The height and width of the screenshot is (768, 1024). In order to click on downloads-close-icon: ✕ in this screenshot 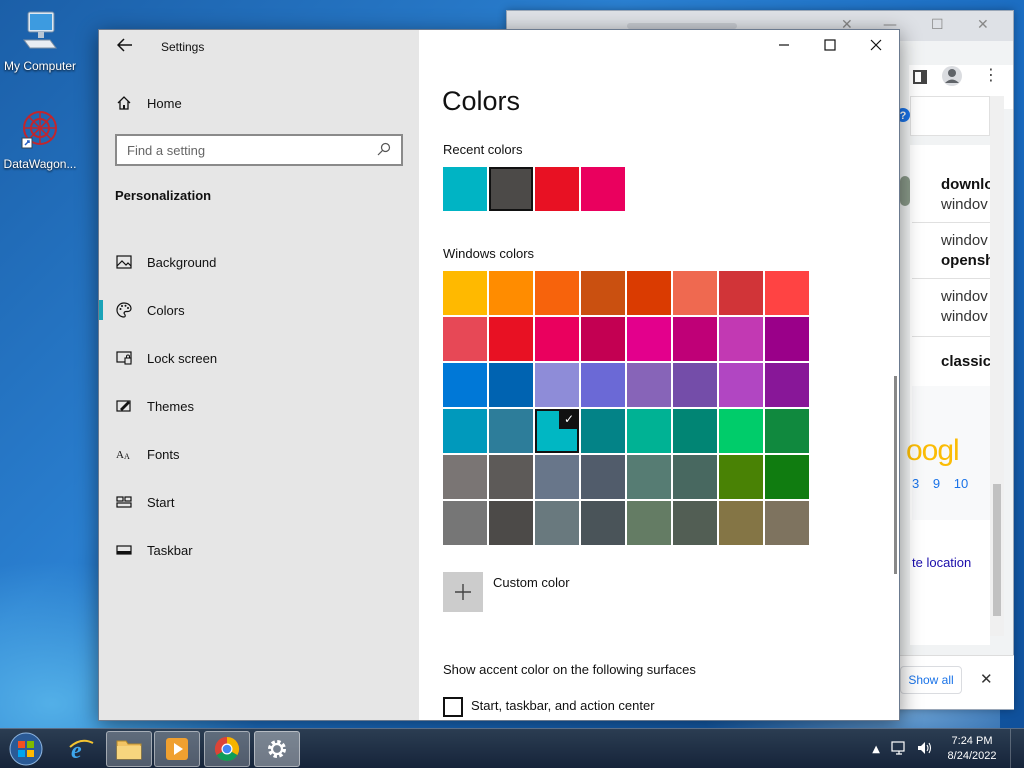, I will do `click(986, 679)`.